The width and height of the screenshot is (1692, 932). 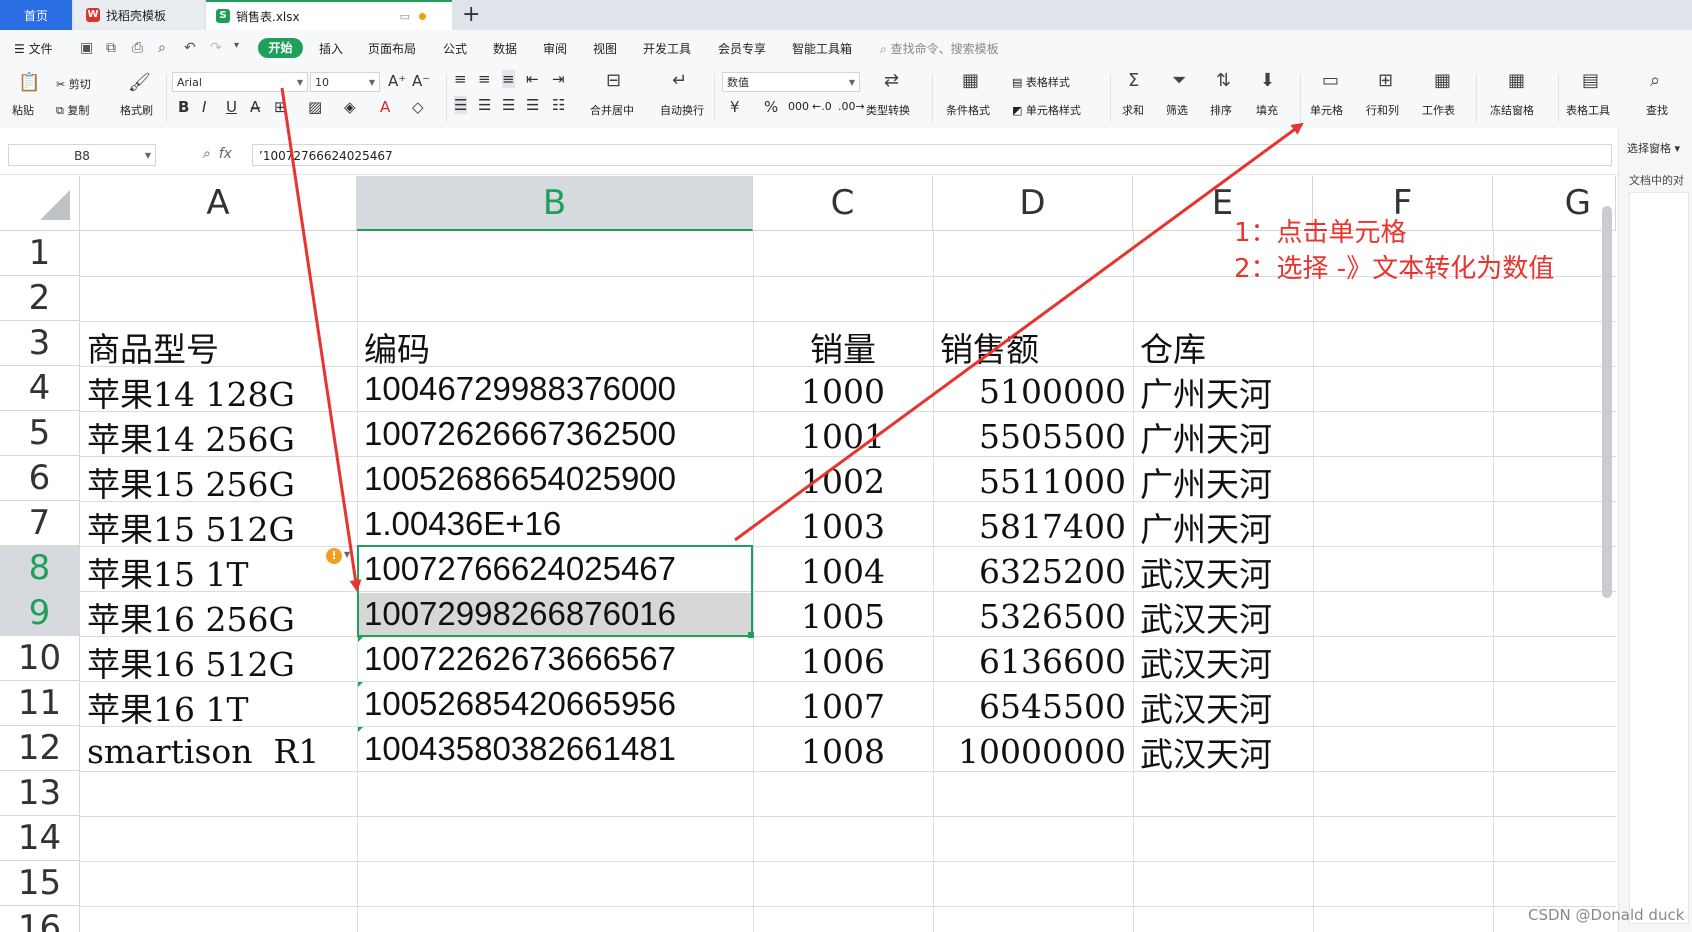 I want to click on number-format-select: 数值 ▼, so click(x=791, y=82).